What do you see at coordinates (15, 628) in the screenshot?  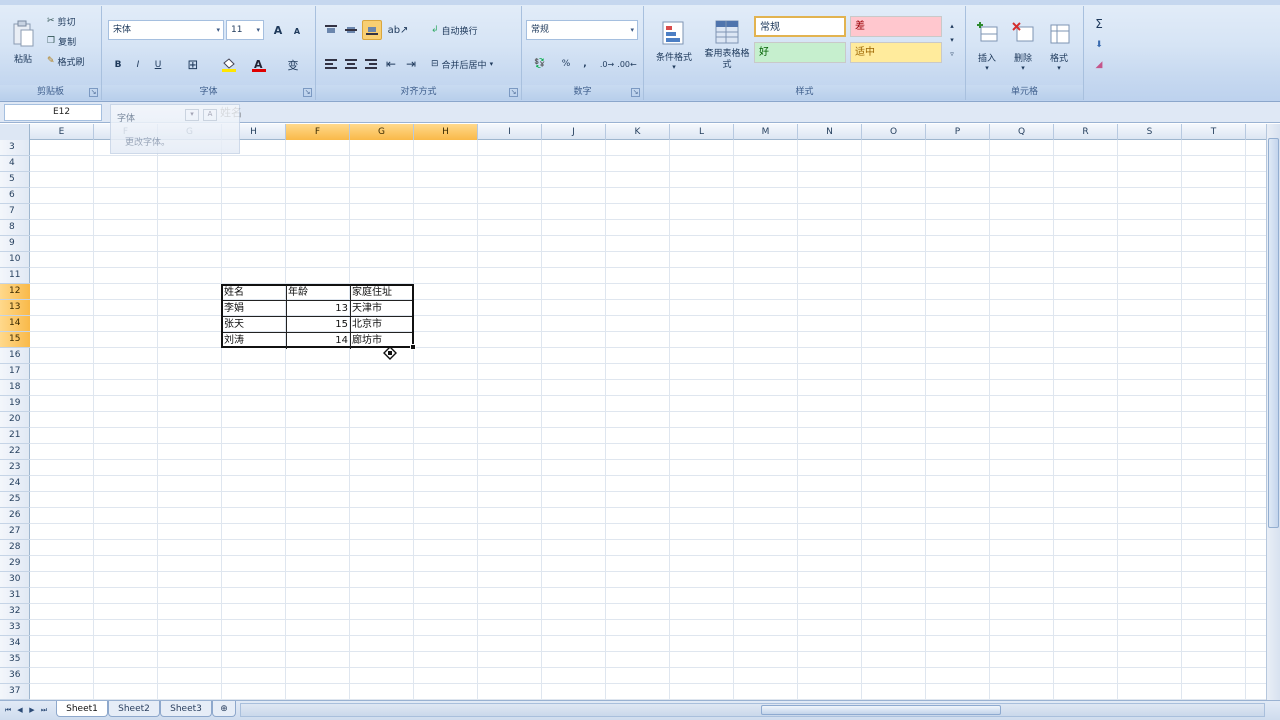 I see `row-header: 33` at bounding box center [15, 628].